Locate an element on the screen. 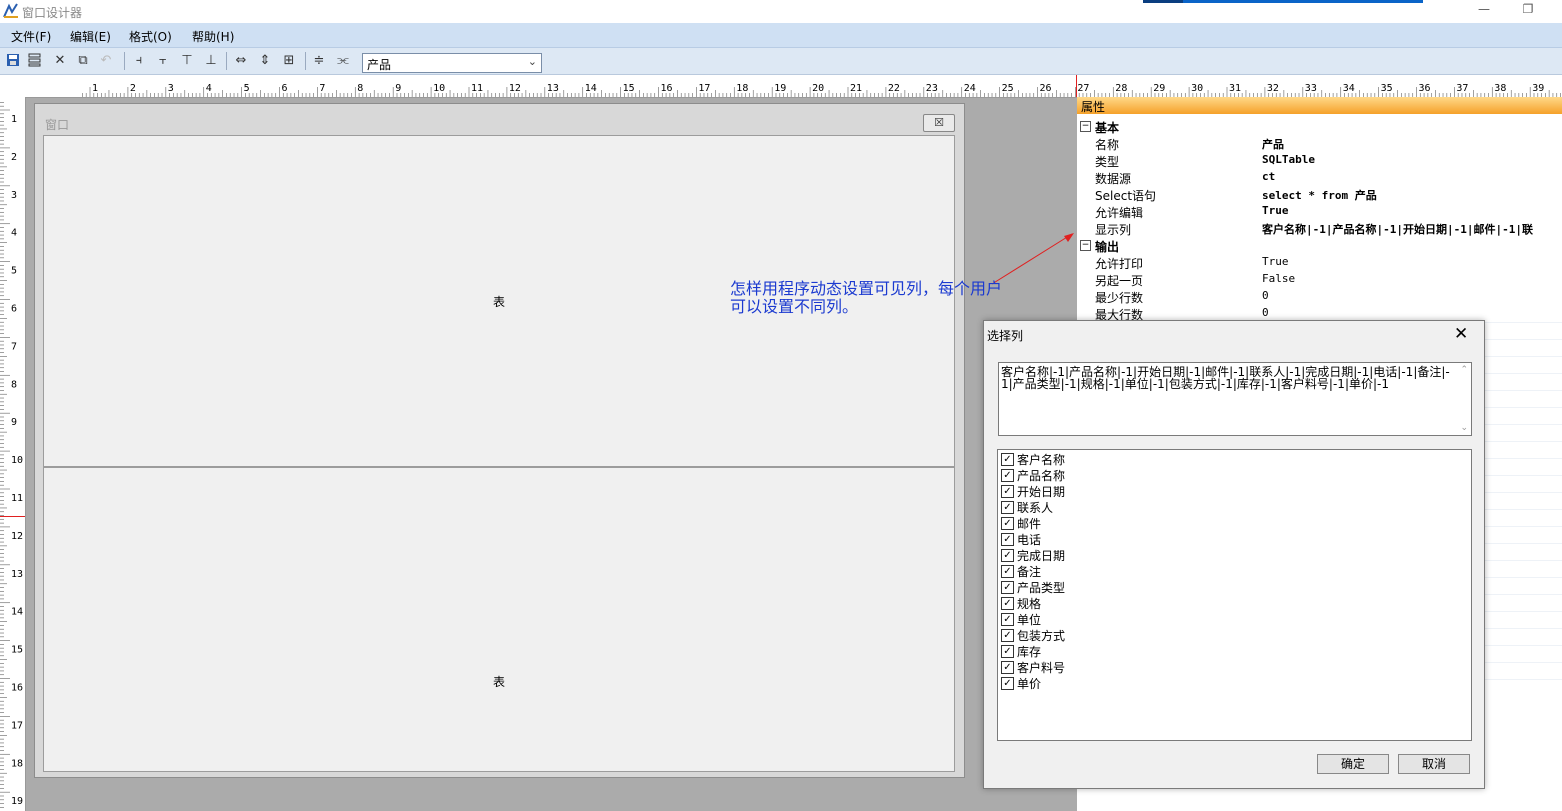 The height and width of the screenshot is (811, 1562). menu-format: 格式(O) is located at coordinates (150, 36).